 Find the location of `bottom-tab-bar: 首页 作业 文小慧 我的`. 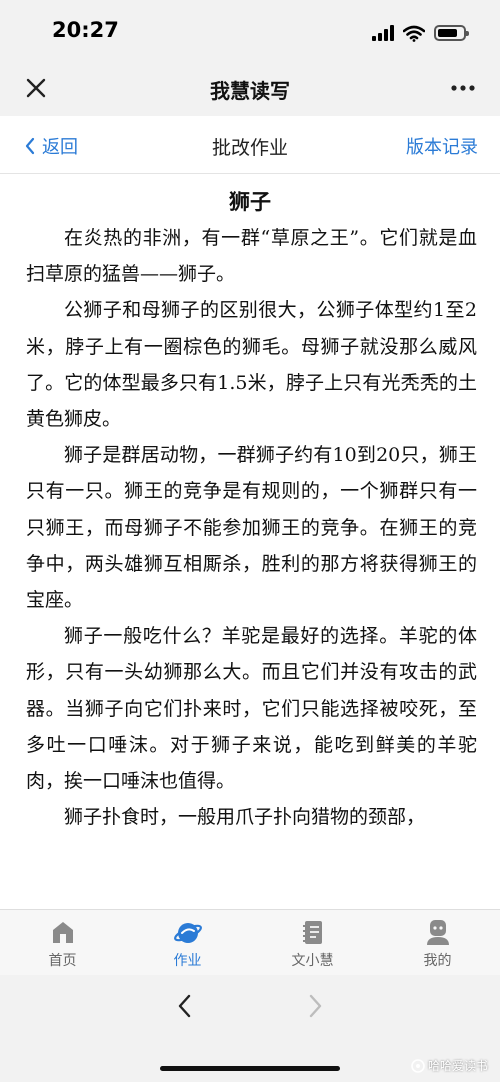

bottom-tab-bar: 首页 作业 文小慧 我的 is located at coordinates (250, 942).